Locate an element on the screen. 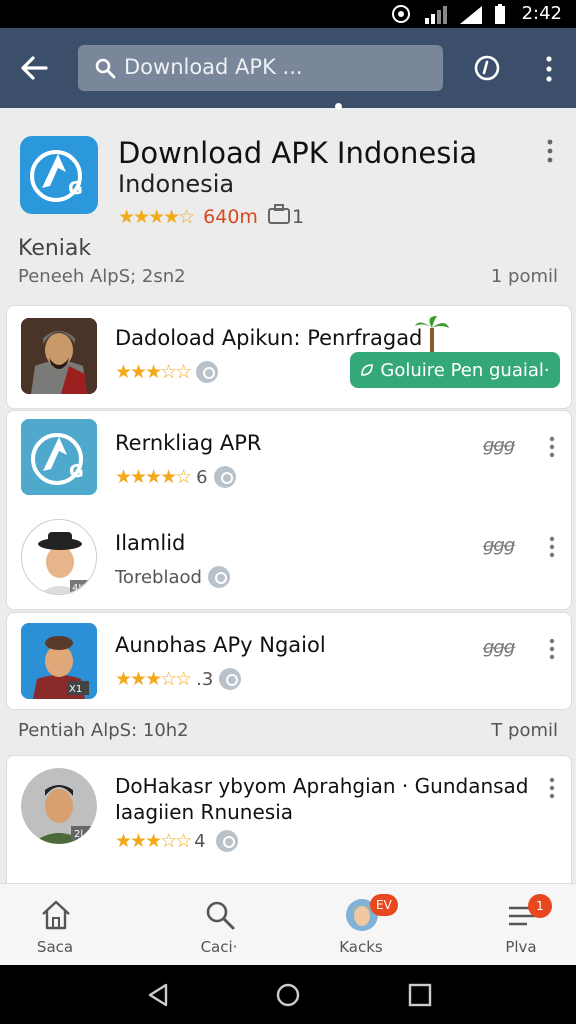 This screenshot has width=576, height=1024. nav-search: Caci· is located at coordinates (219, 925).